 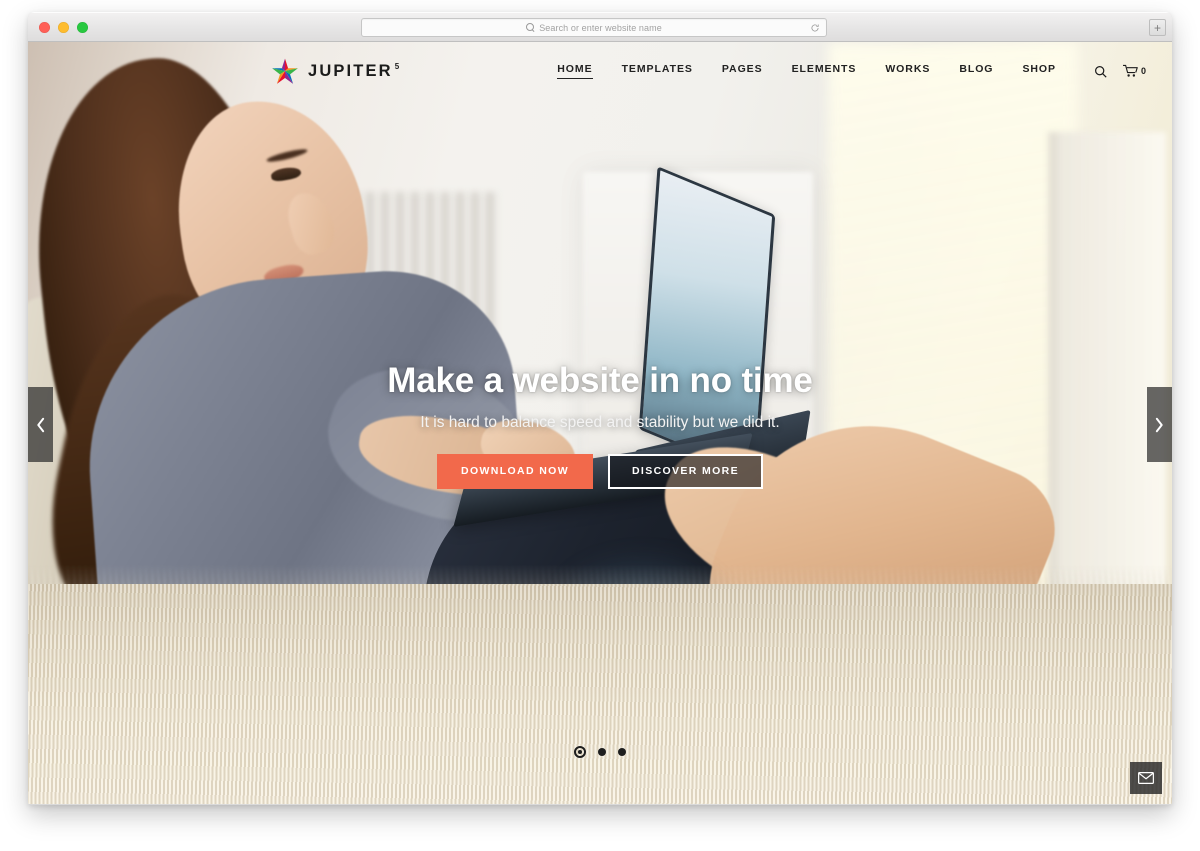 I want to click on logo-wordmark: JUPITER 5, so click(x=354, y=71).